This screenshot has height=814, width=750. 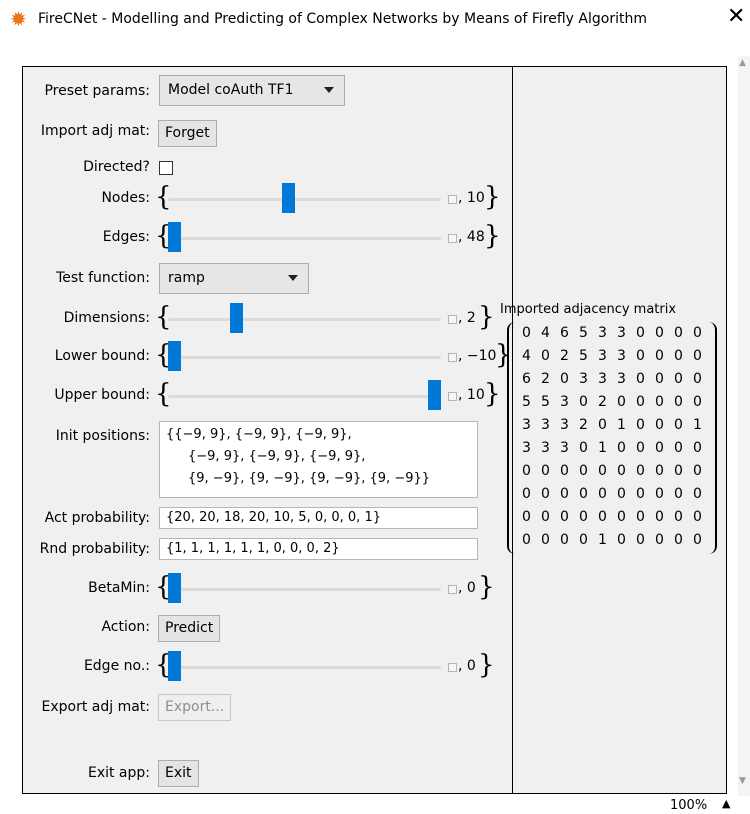 What do you see at coordinates (304, 667) in the screenshot?
I see `edge-no-track` at bounding box center [304, 667].